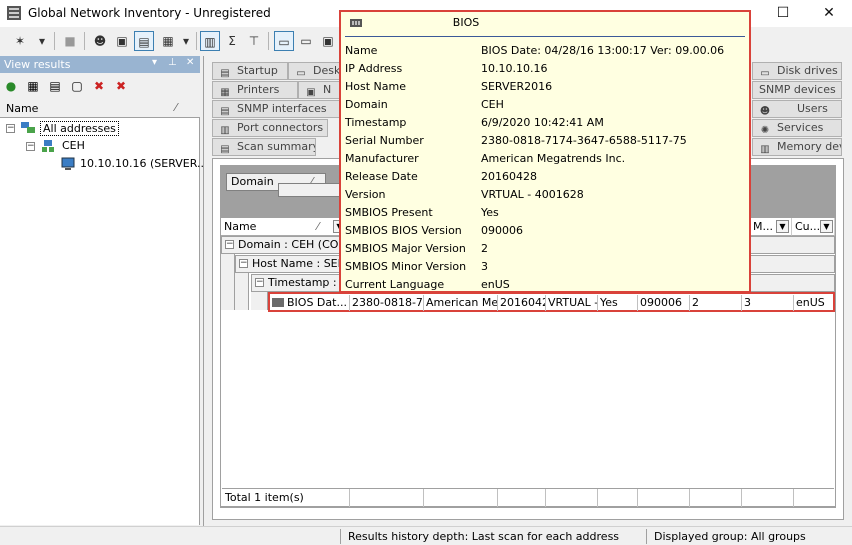 The width and height of the screenshot is (852, 545). I want to click on cell-release-date: 2016042, so click(523, 303).